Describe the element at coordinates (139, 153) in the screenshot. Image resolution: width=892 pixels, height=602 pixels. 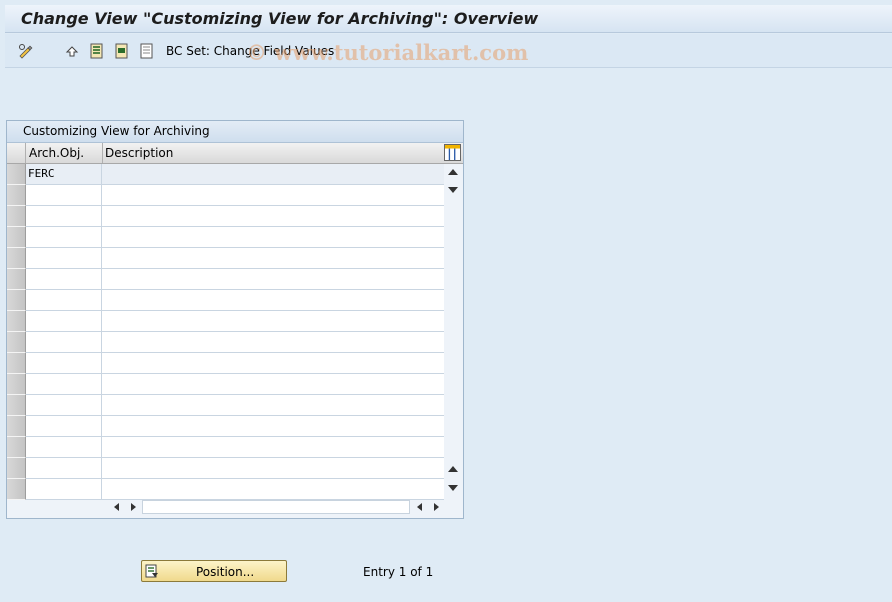
I see `column-header-description: Description` at that location.